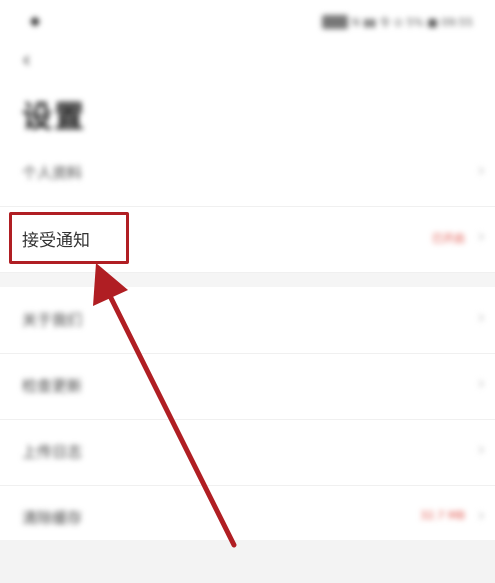  What do you see at coordinates (171, 418) in the screenshot?
I see `arrow-shaft` at bounding box center [171, 418].